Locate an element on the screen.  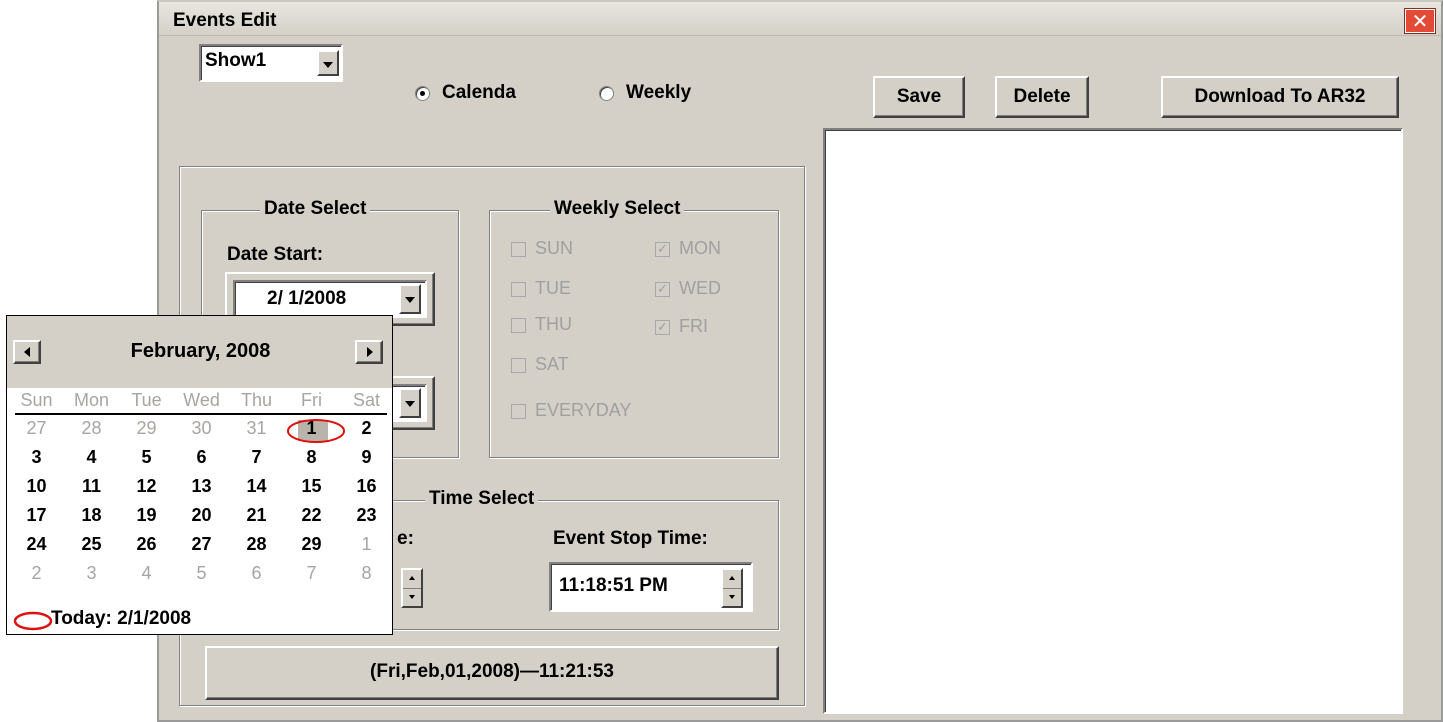
delete-button: Delete is located at coordinates (1042, 97).